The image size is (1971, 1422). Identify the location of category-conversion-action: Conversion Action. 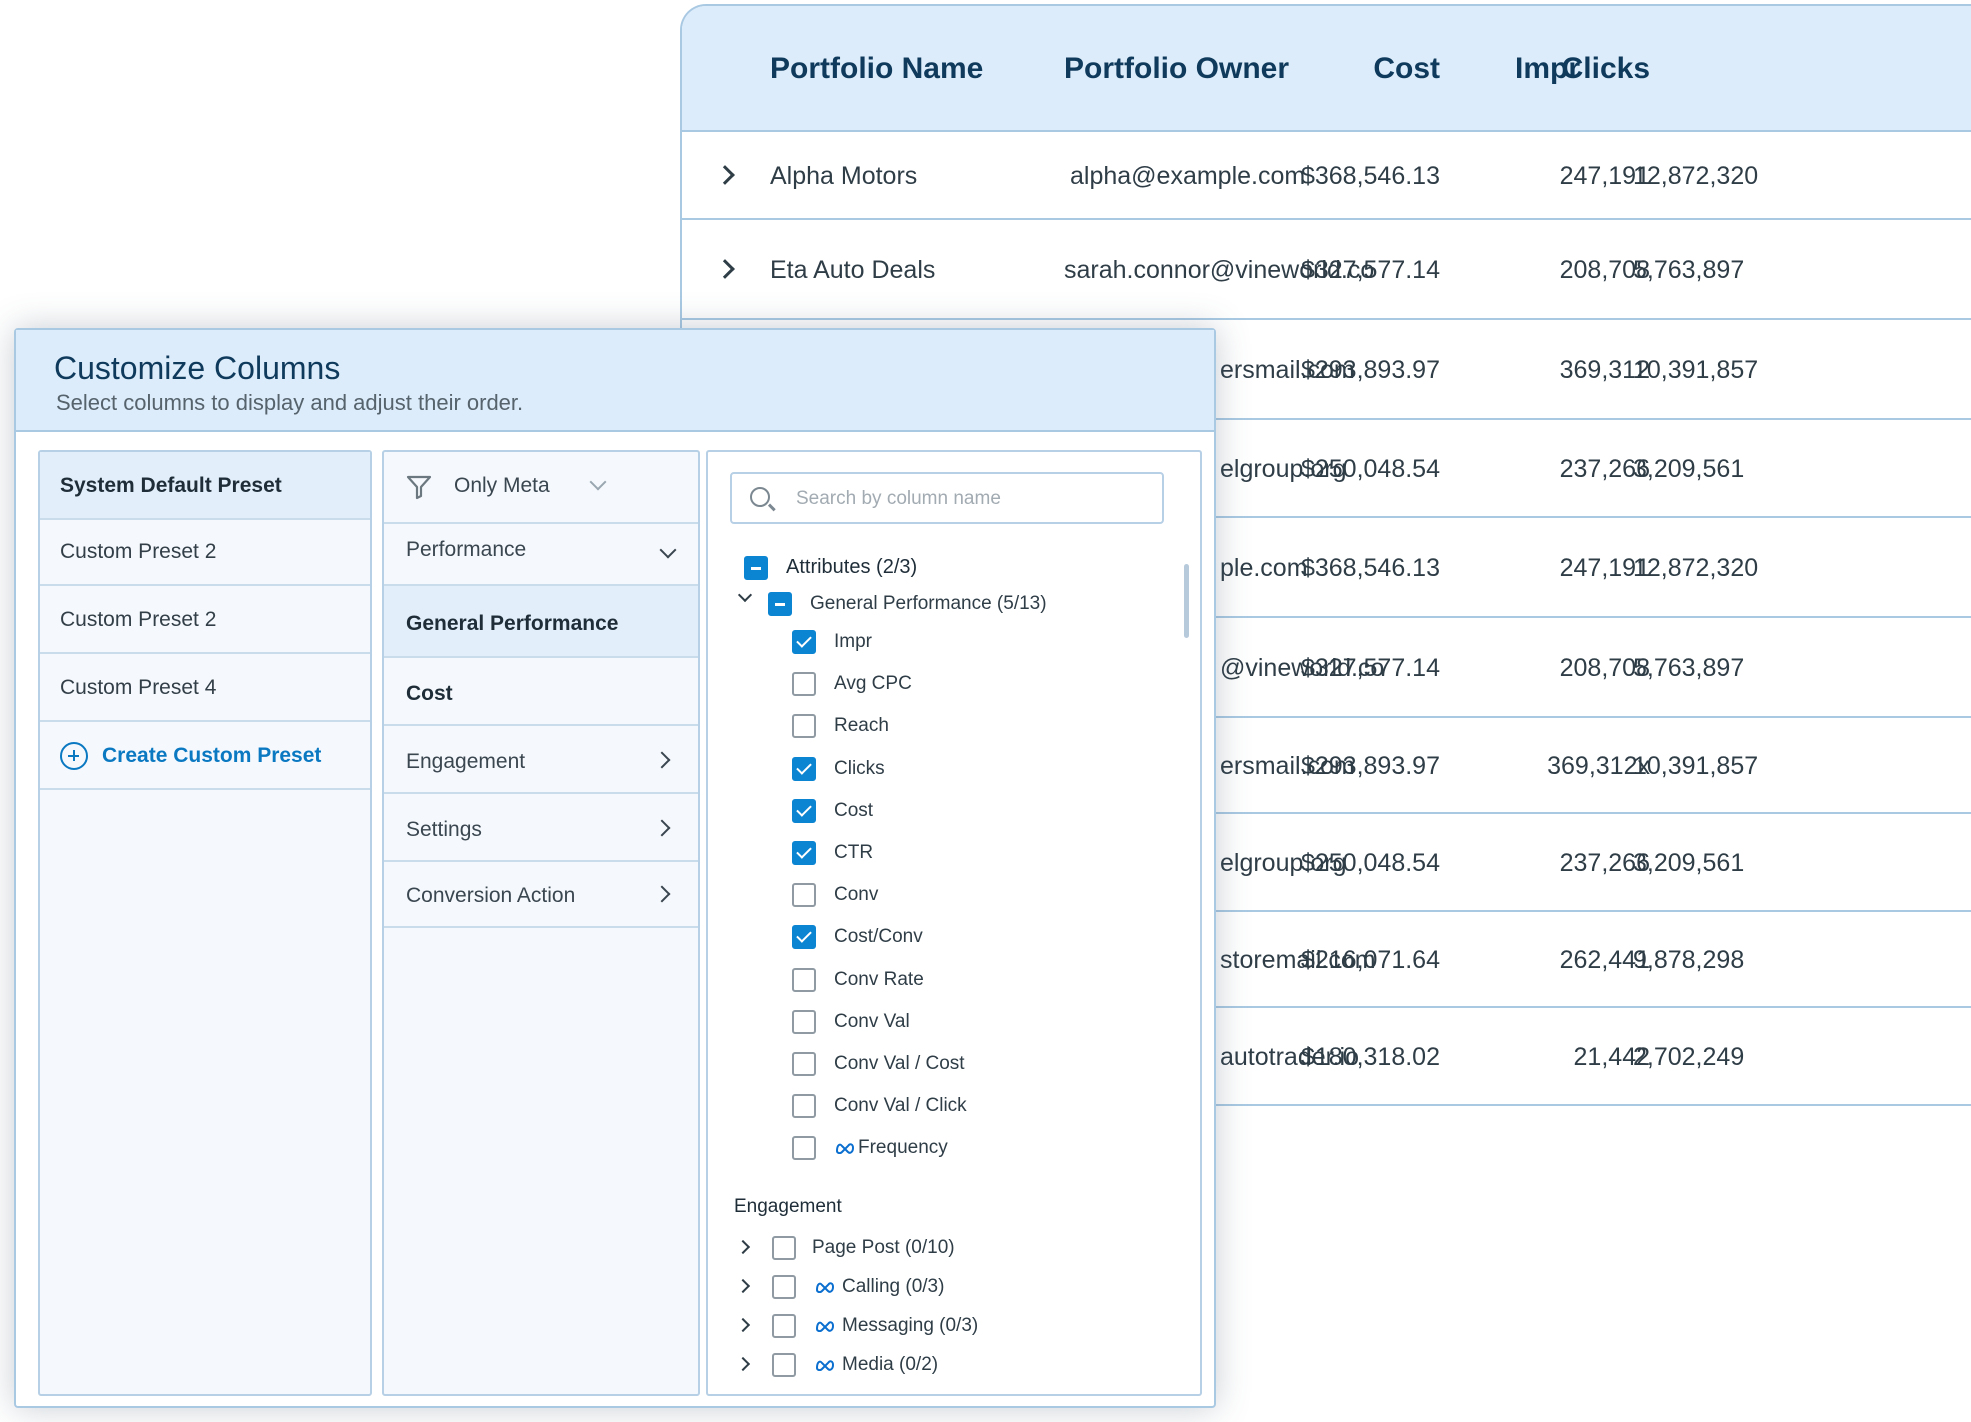
(541, 895).